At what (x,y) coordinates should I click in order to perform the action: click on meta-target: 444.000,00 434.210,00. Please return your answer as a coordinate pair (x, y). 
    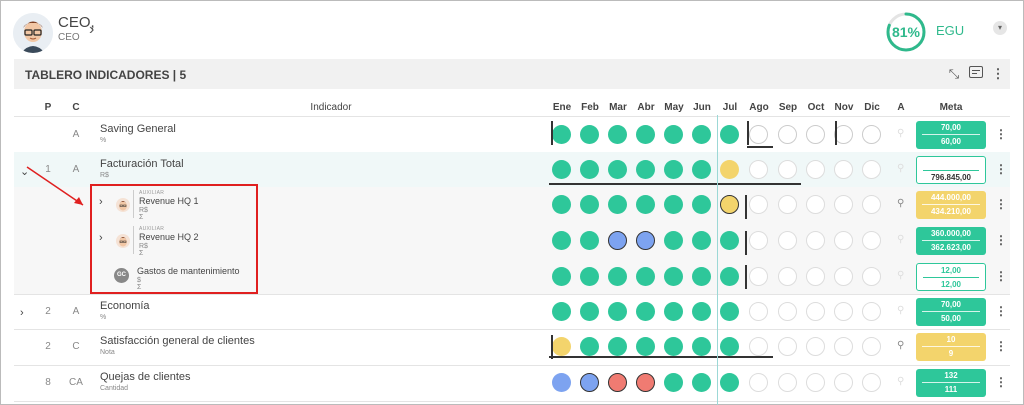
    Looking at the image, I should click on (951, 205).